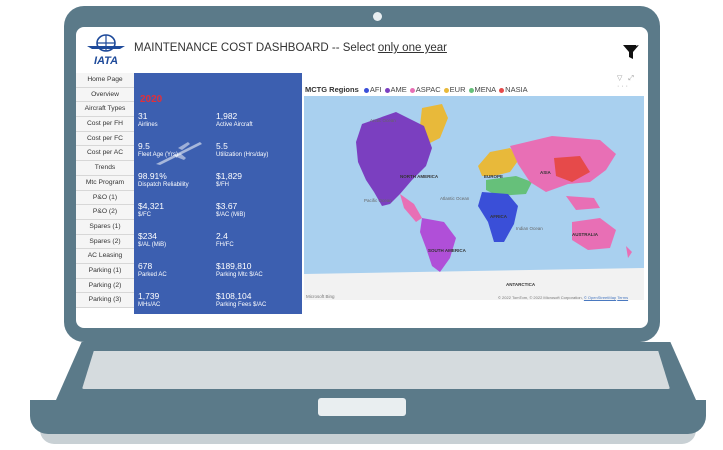 This screenshot has width=723, height=450. I want to click on label-europe: EUROPE, so click(493, 176).